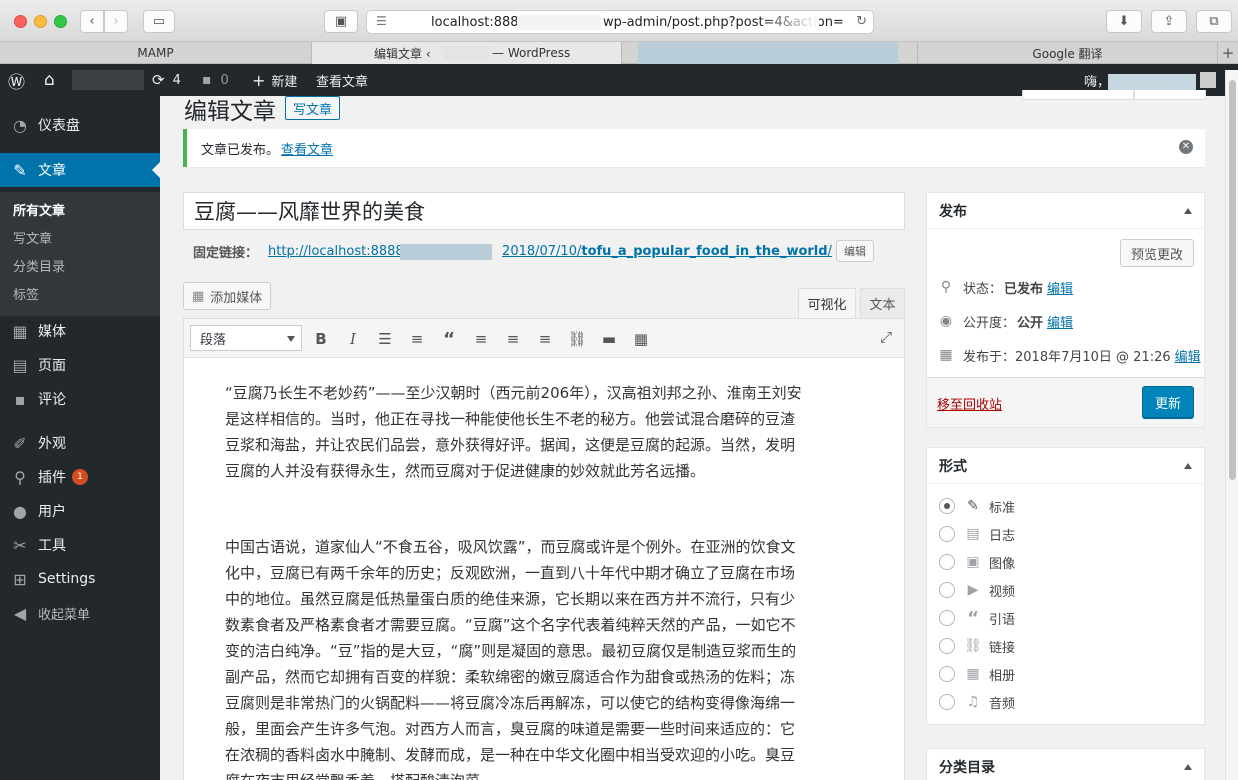 This screenshot has width=1238, height=780. I want to click on collapse-icon: ◀, so click(20, 613).